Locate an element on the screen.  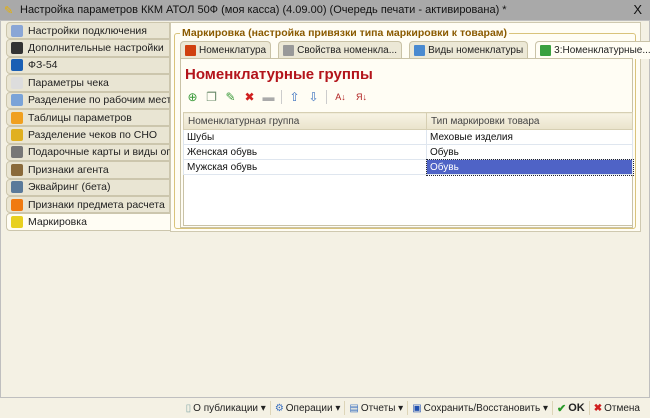
sidebar-item: Маркировка is located at coordinates (88, 222).